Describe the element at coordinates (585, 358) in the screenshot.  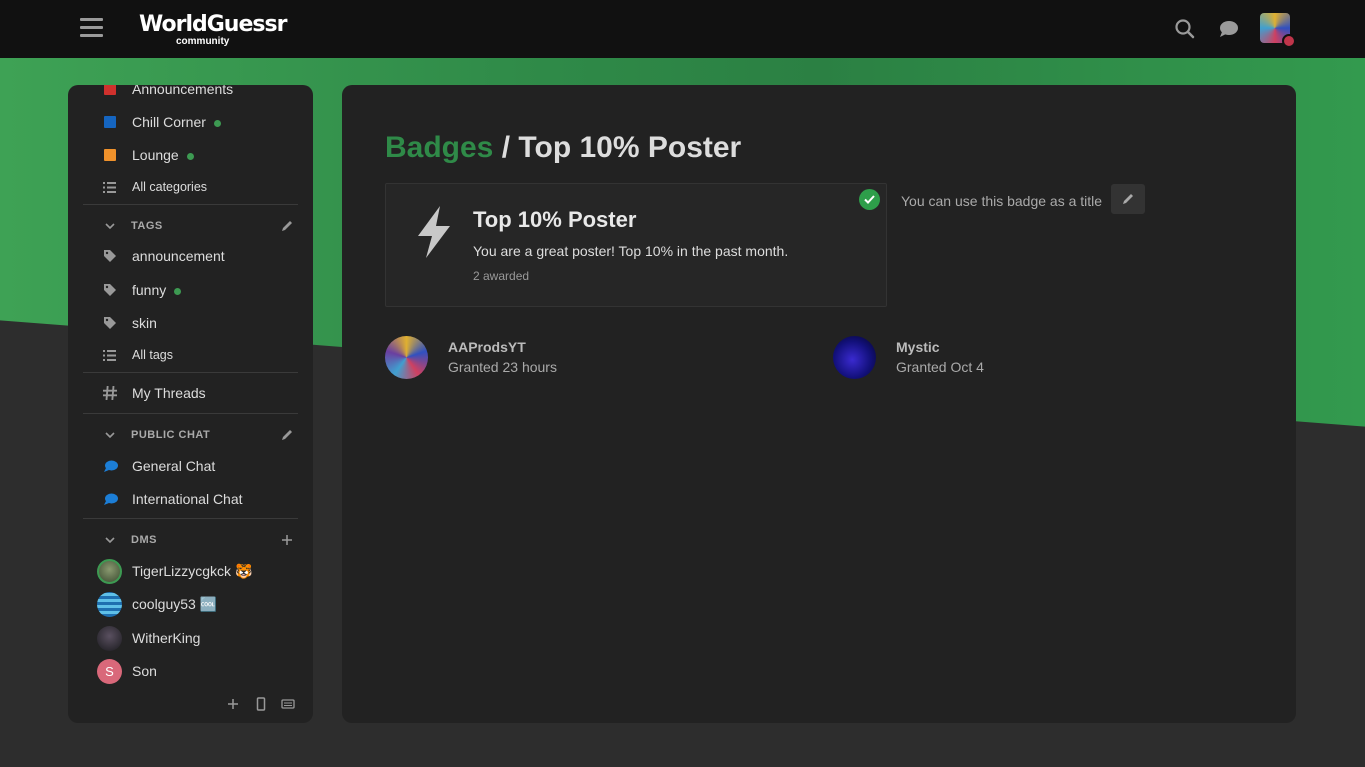
I see `badge-recipient: AAProdsYT Granted 23 hours` at that location.